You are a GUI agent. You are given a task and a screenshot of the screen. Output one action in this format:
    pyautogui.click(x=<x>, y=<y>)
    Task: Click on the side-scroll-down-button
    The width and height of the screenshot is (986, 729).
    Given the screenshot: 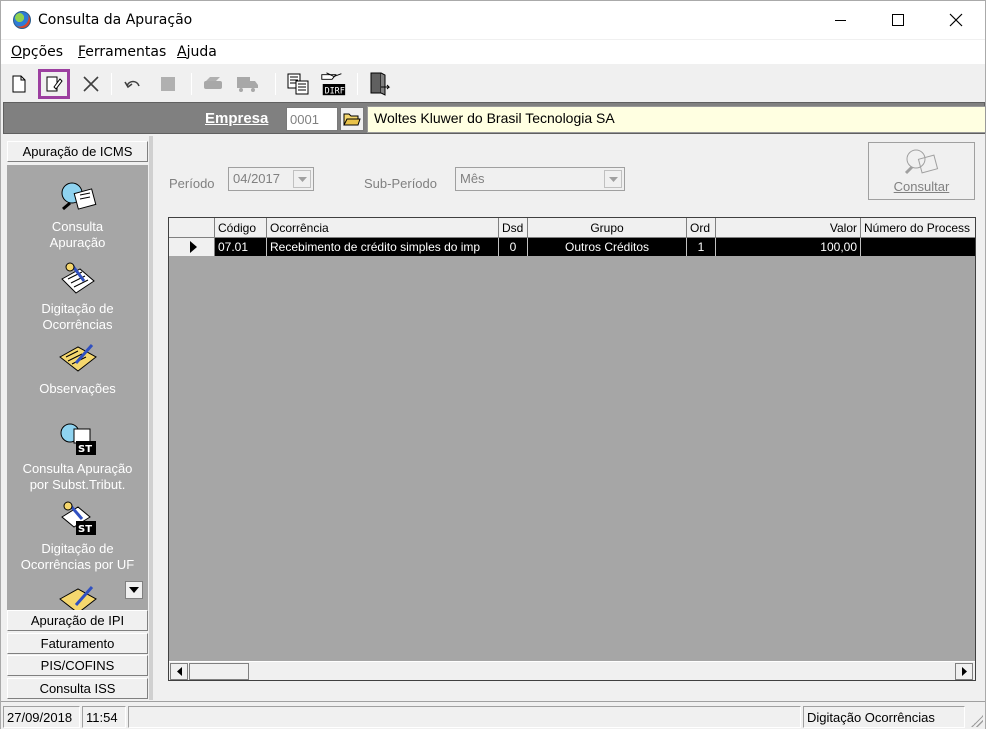 What is the action you would take?
    pyautogui.click(x=134, y=590)
    